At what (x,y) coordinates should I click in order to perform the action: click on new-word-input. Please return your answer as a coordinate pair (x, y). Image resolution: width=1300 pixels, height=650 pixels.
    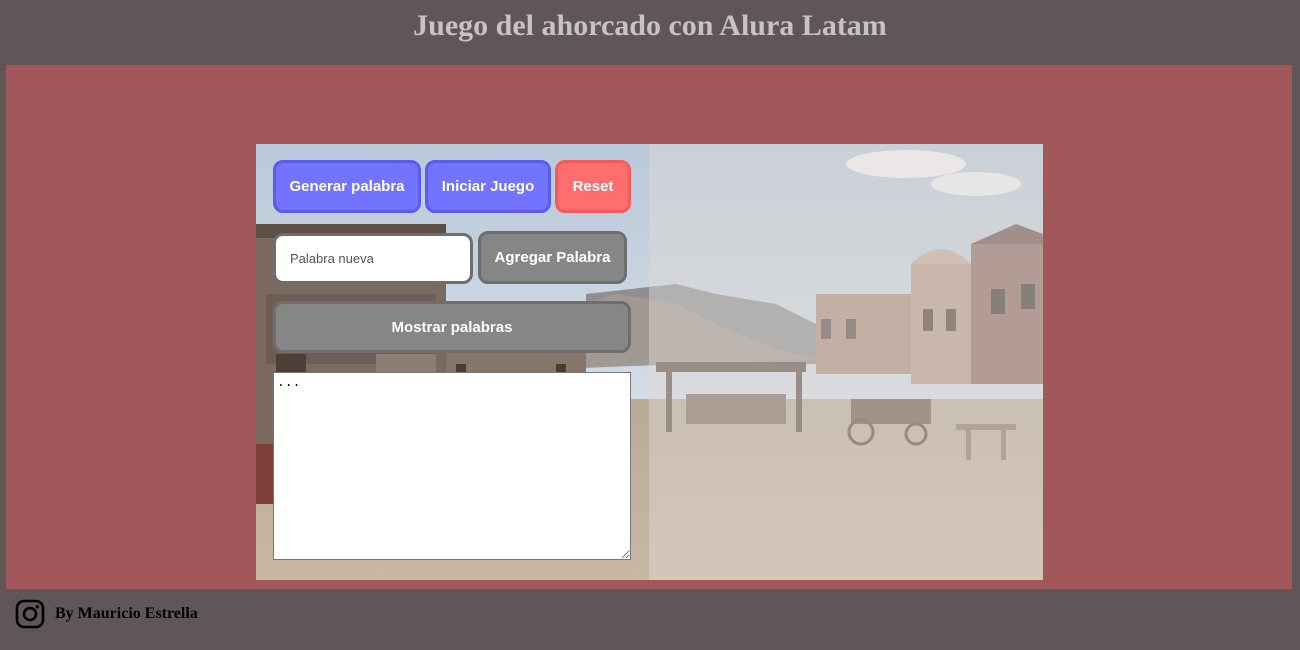
    Looking at the image, I should click on (373, 258).